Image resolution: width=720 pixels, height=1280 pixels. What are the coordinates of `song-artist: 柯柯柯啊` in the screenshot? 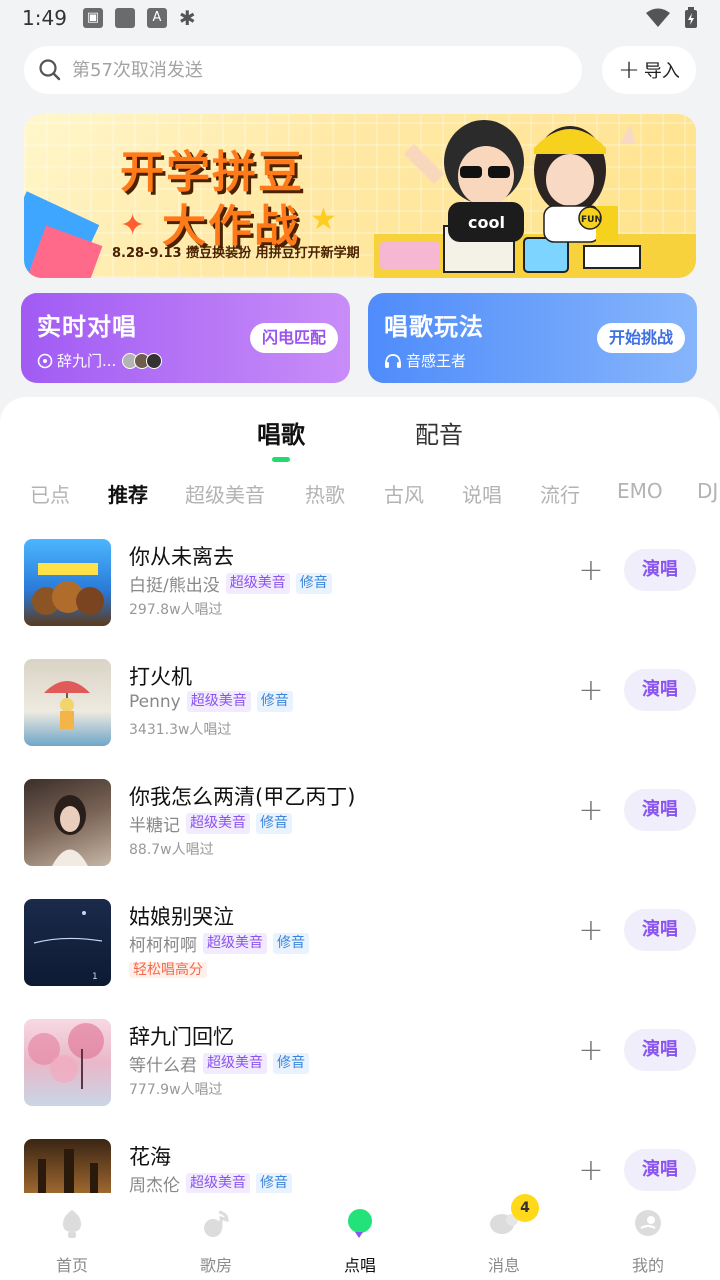 It's located at (163, 946).